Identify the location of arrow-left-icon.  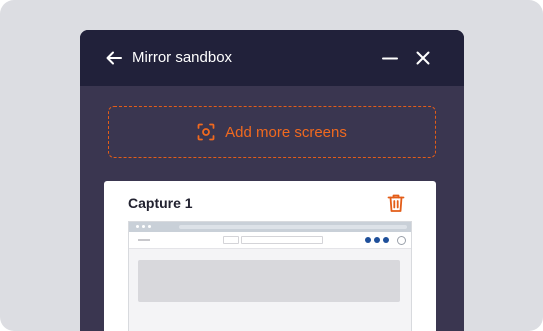
(114, 58).